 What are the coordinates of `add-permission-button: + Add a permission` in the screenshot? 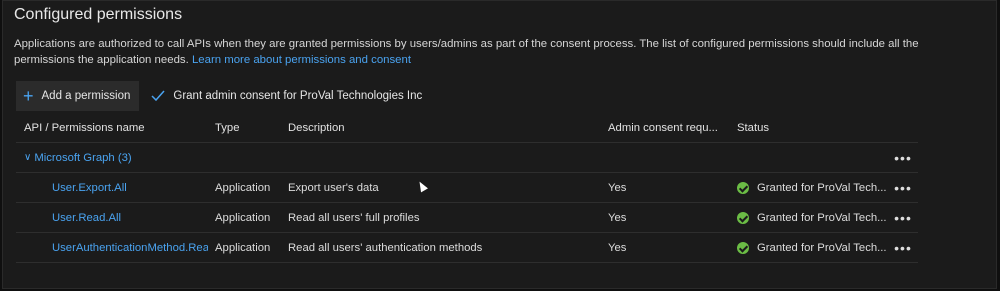 It's located at (78, 96).